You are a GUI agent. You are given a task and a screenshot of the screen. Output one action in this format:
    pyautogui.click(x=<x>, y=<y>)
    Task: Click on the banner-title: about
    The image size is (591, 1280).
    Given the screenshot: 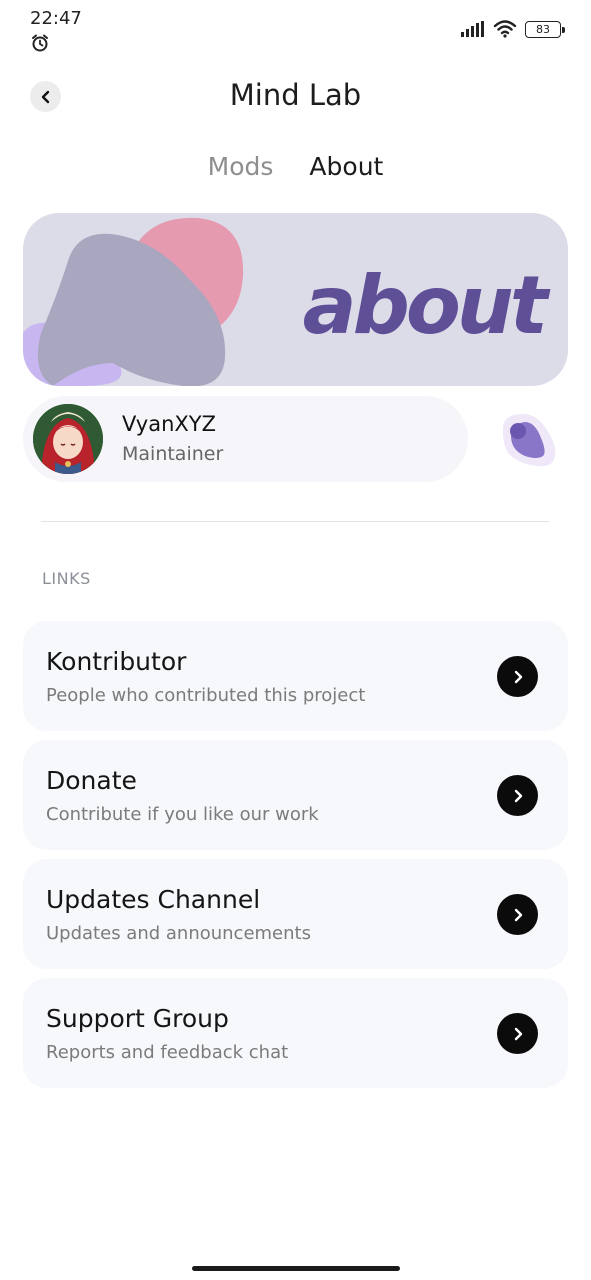 What is the action you would take?
    pyautogui.click(x=425, y=305)
    